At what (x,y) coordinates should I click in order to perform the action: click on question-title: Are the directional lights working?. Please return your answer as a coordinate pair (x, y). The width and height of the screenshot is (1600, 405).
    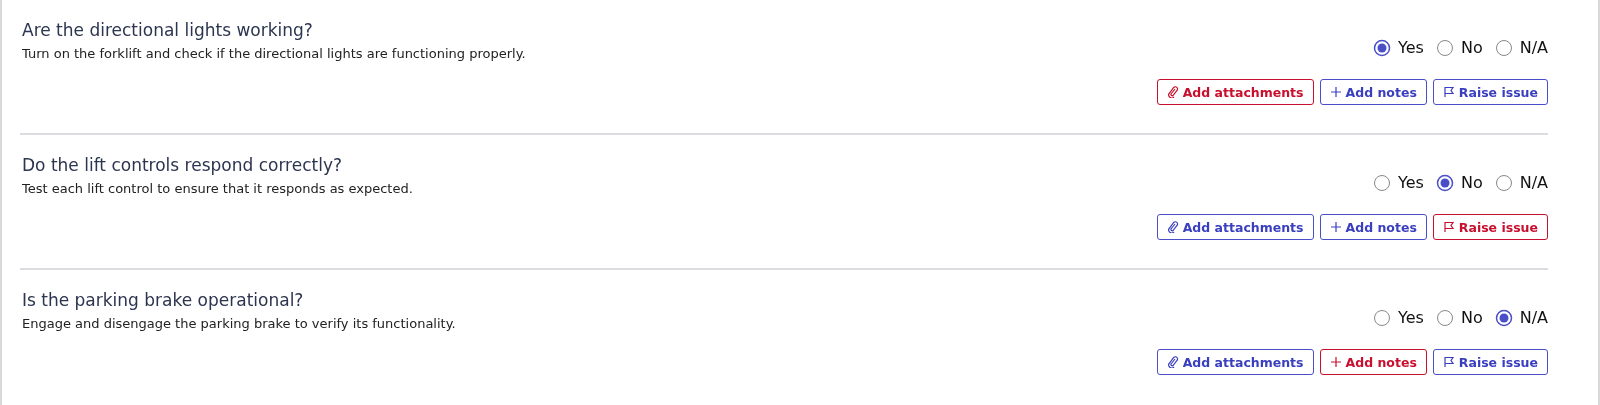
    Looking at the image, I should click on (168, 30).